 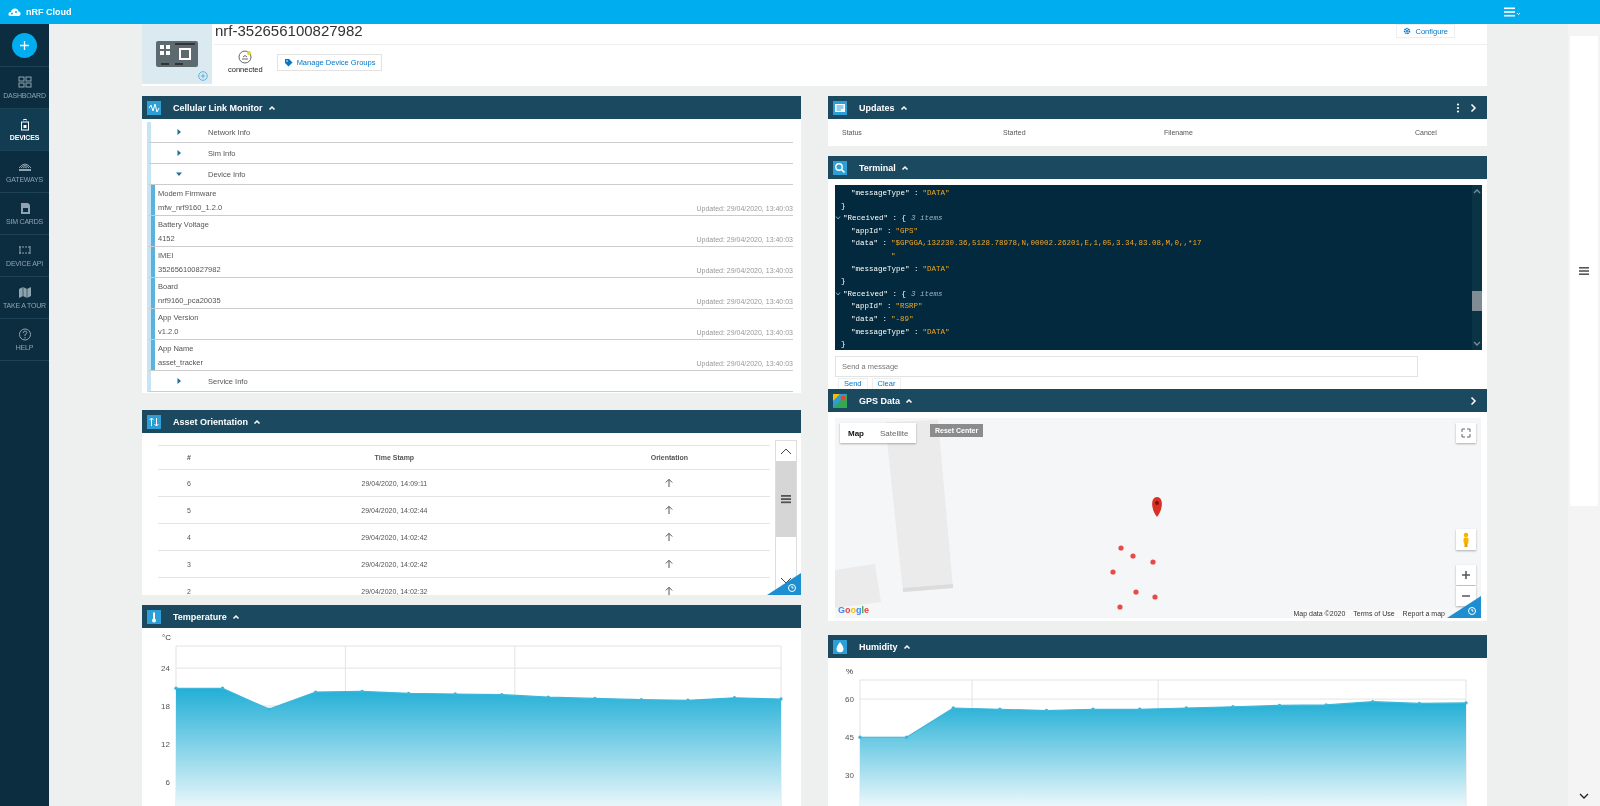 I want to click on person-figure-icon, so click(x=1466, y=539).